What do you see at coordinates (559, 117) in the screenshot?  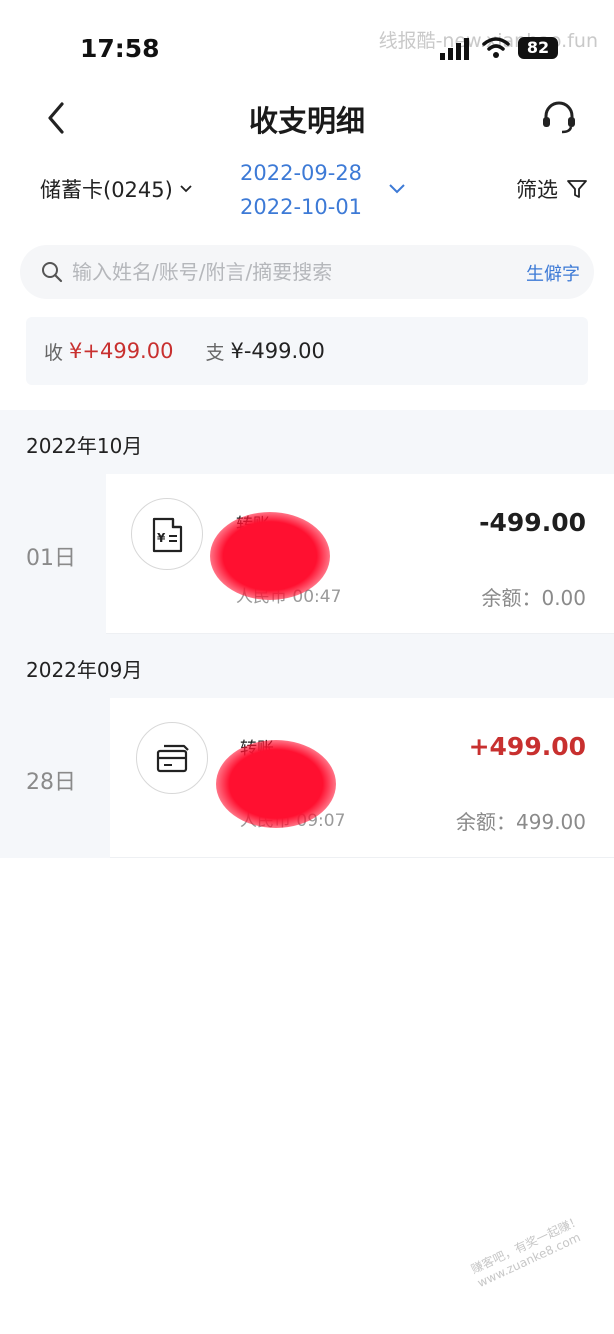 I see `headset-icon` at bounding box center [559, 117].